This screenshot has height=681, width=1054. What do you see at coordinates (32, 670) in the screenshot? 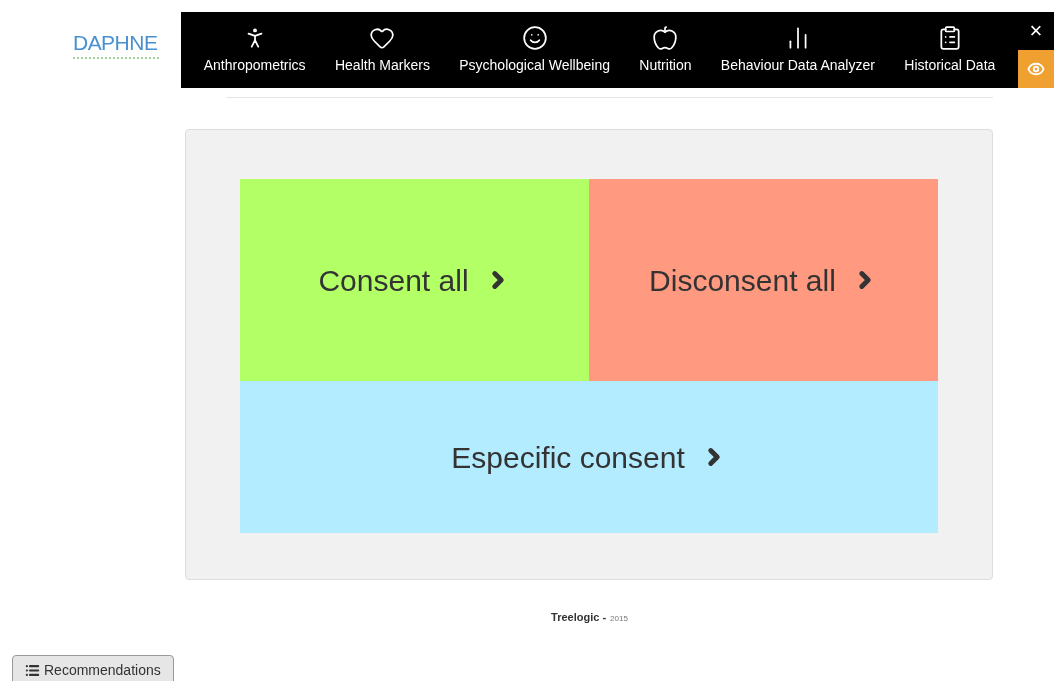
I see `list-icon` at bounding box center [32, 670].